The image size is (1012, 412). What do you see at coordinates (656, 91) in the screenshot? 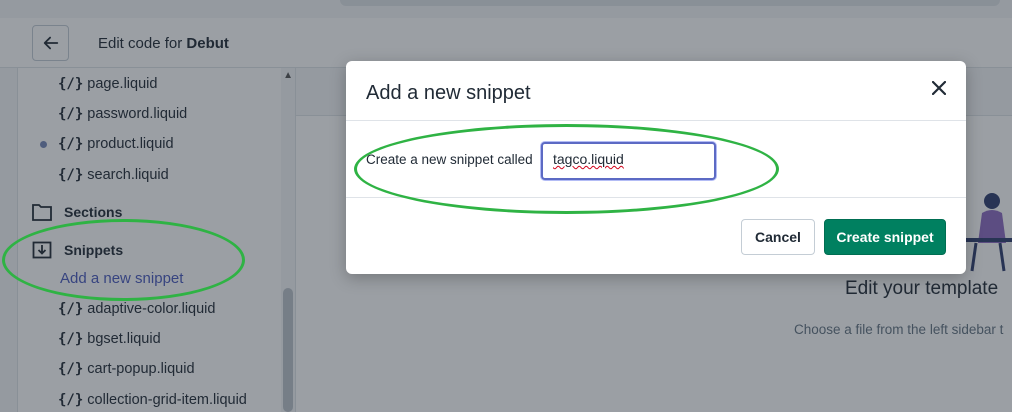
I see `modal-header: Add a new snippet` at bounding box center [656, 91].